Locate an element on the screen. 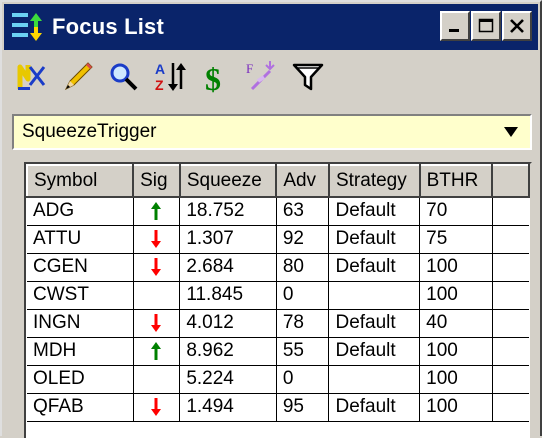  search-button is located at coordinates (124, 77).